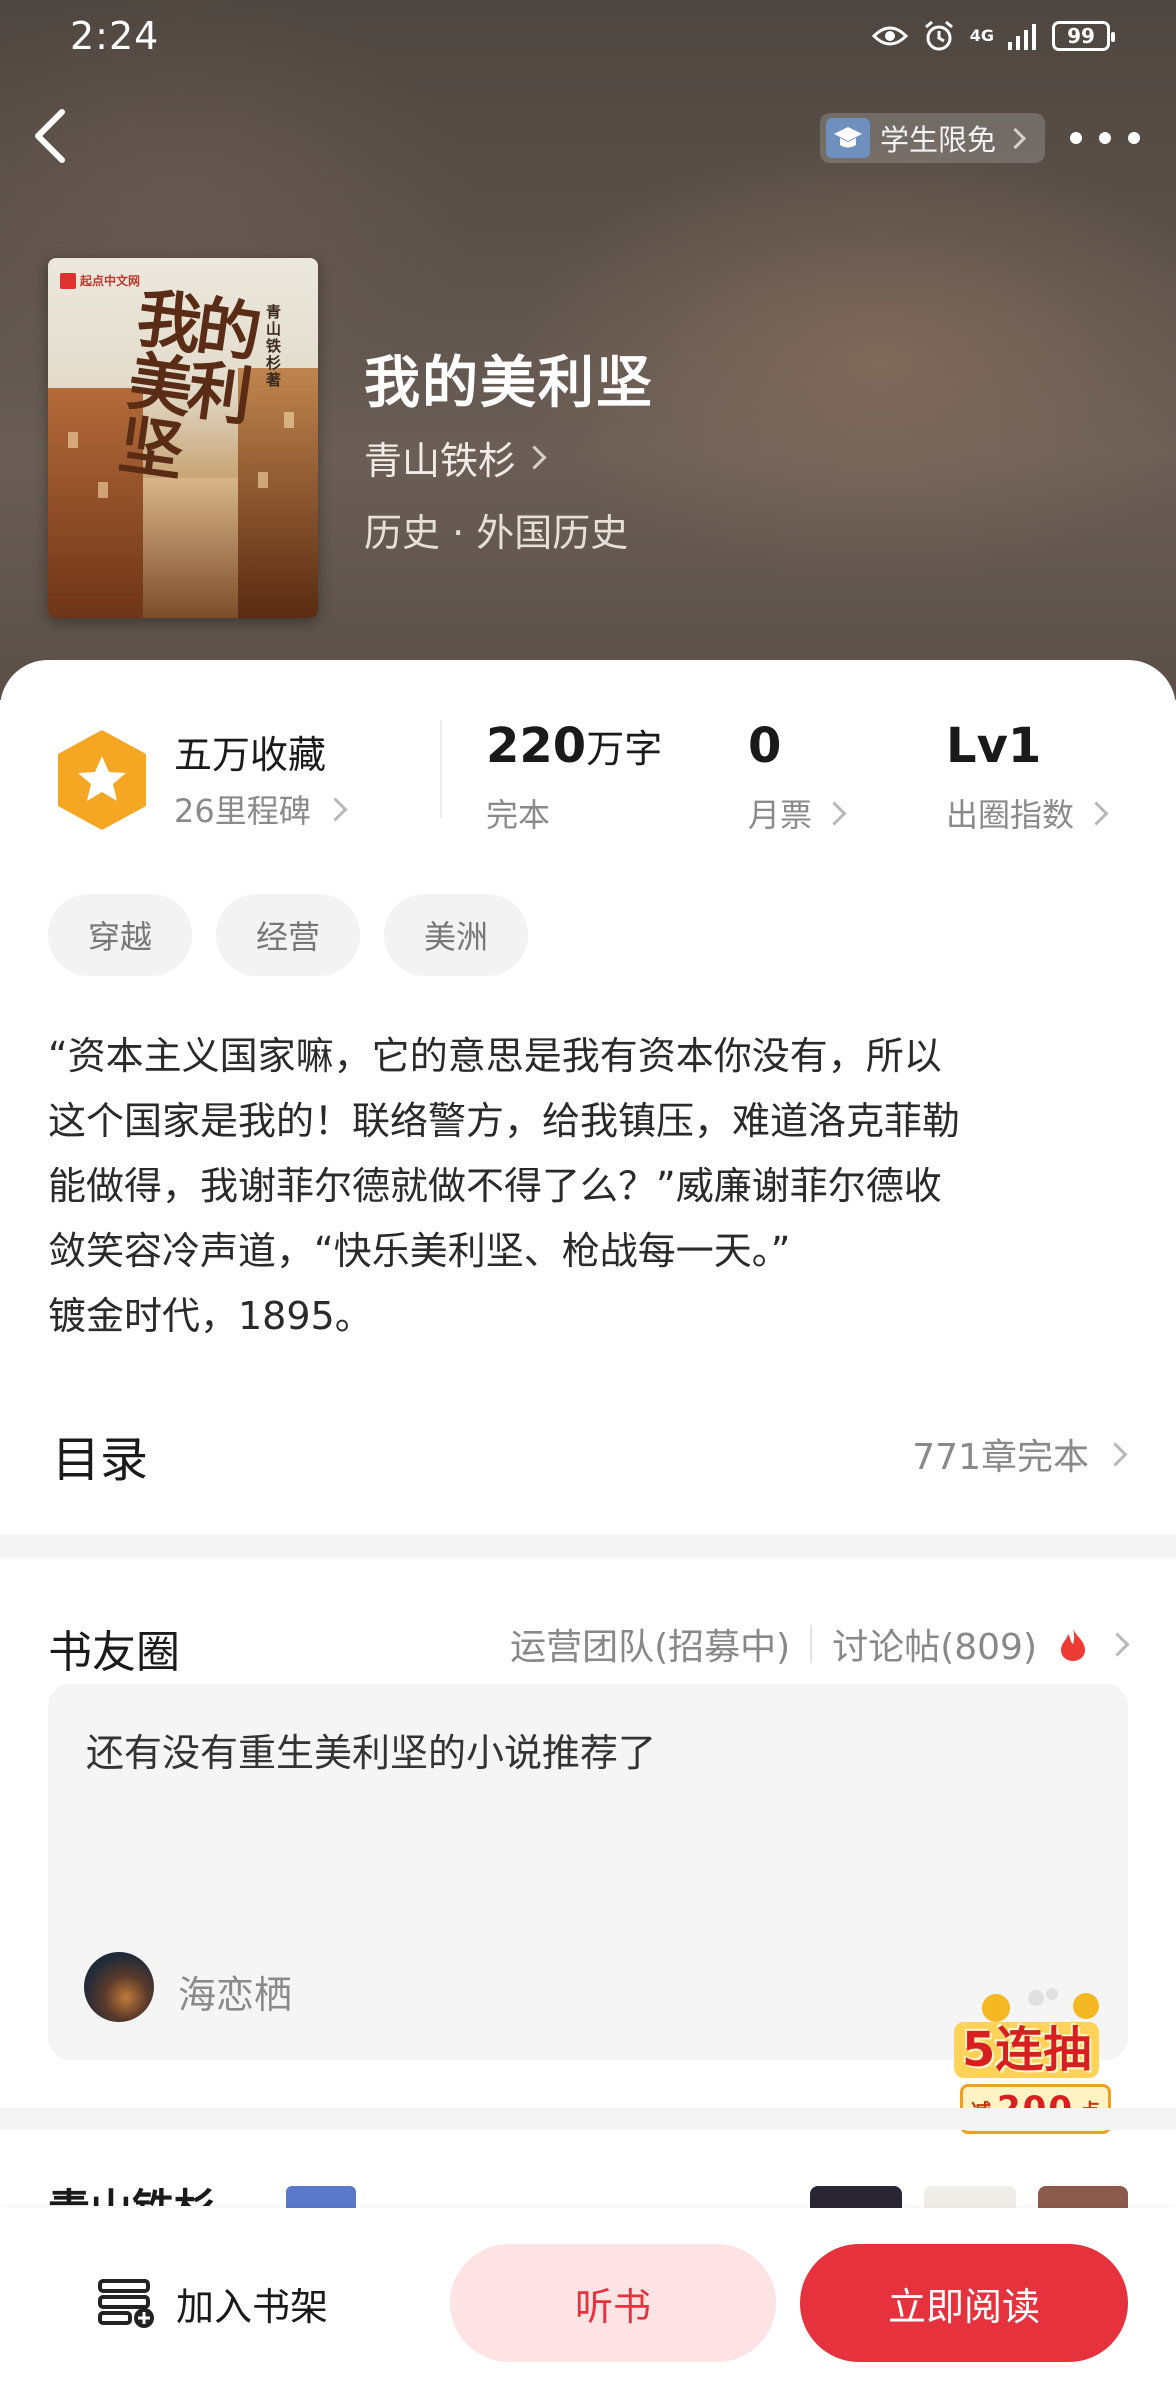  I want to click on milestone-link: 26里程碑, so click(261, 809).